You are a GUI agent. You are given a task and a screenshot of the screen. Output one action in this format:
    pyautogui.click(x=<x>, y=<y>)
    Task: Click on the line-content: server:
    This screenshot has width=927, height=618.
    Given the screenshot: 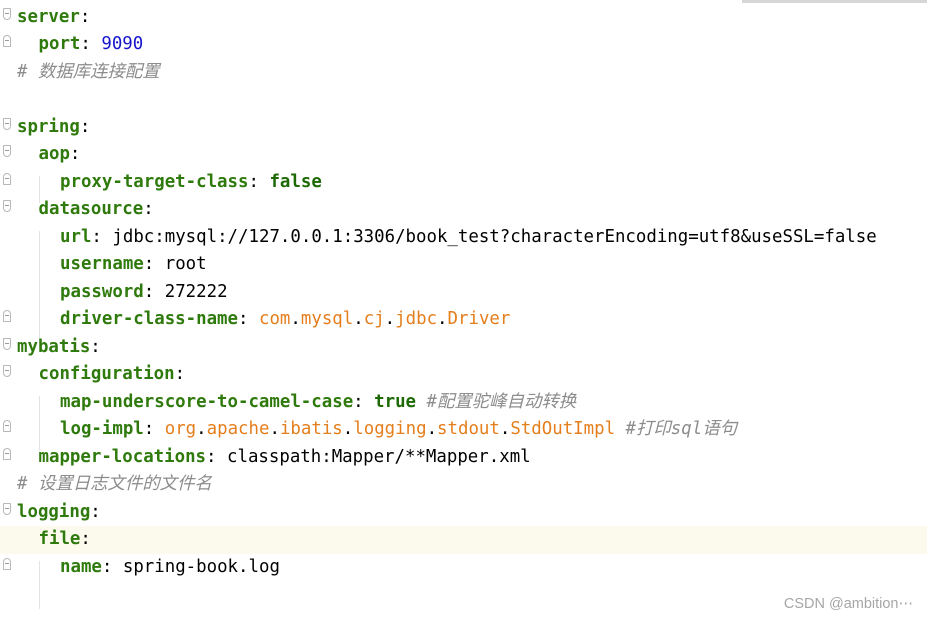 What is the action you would take?
    pyautogui.click(x=53, y=18)
    